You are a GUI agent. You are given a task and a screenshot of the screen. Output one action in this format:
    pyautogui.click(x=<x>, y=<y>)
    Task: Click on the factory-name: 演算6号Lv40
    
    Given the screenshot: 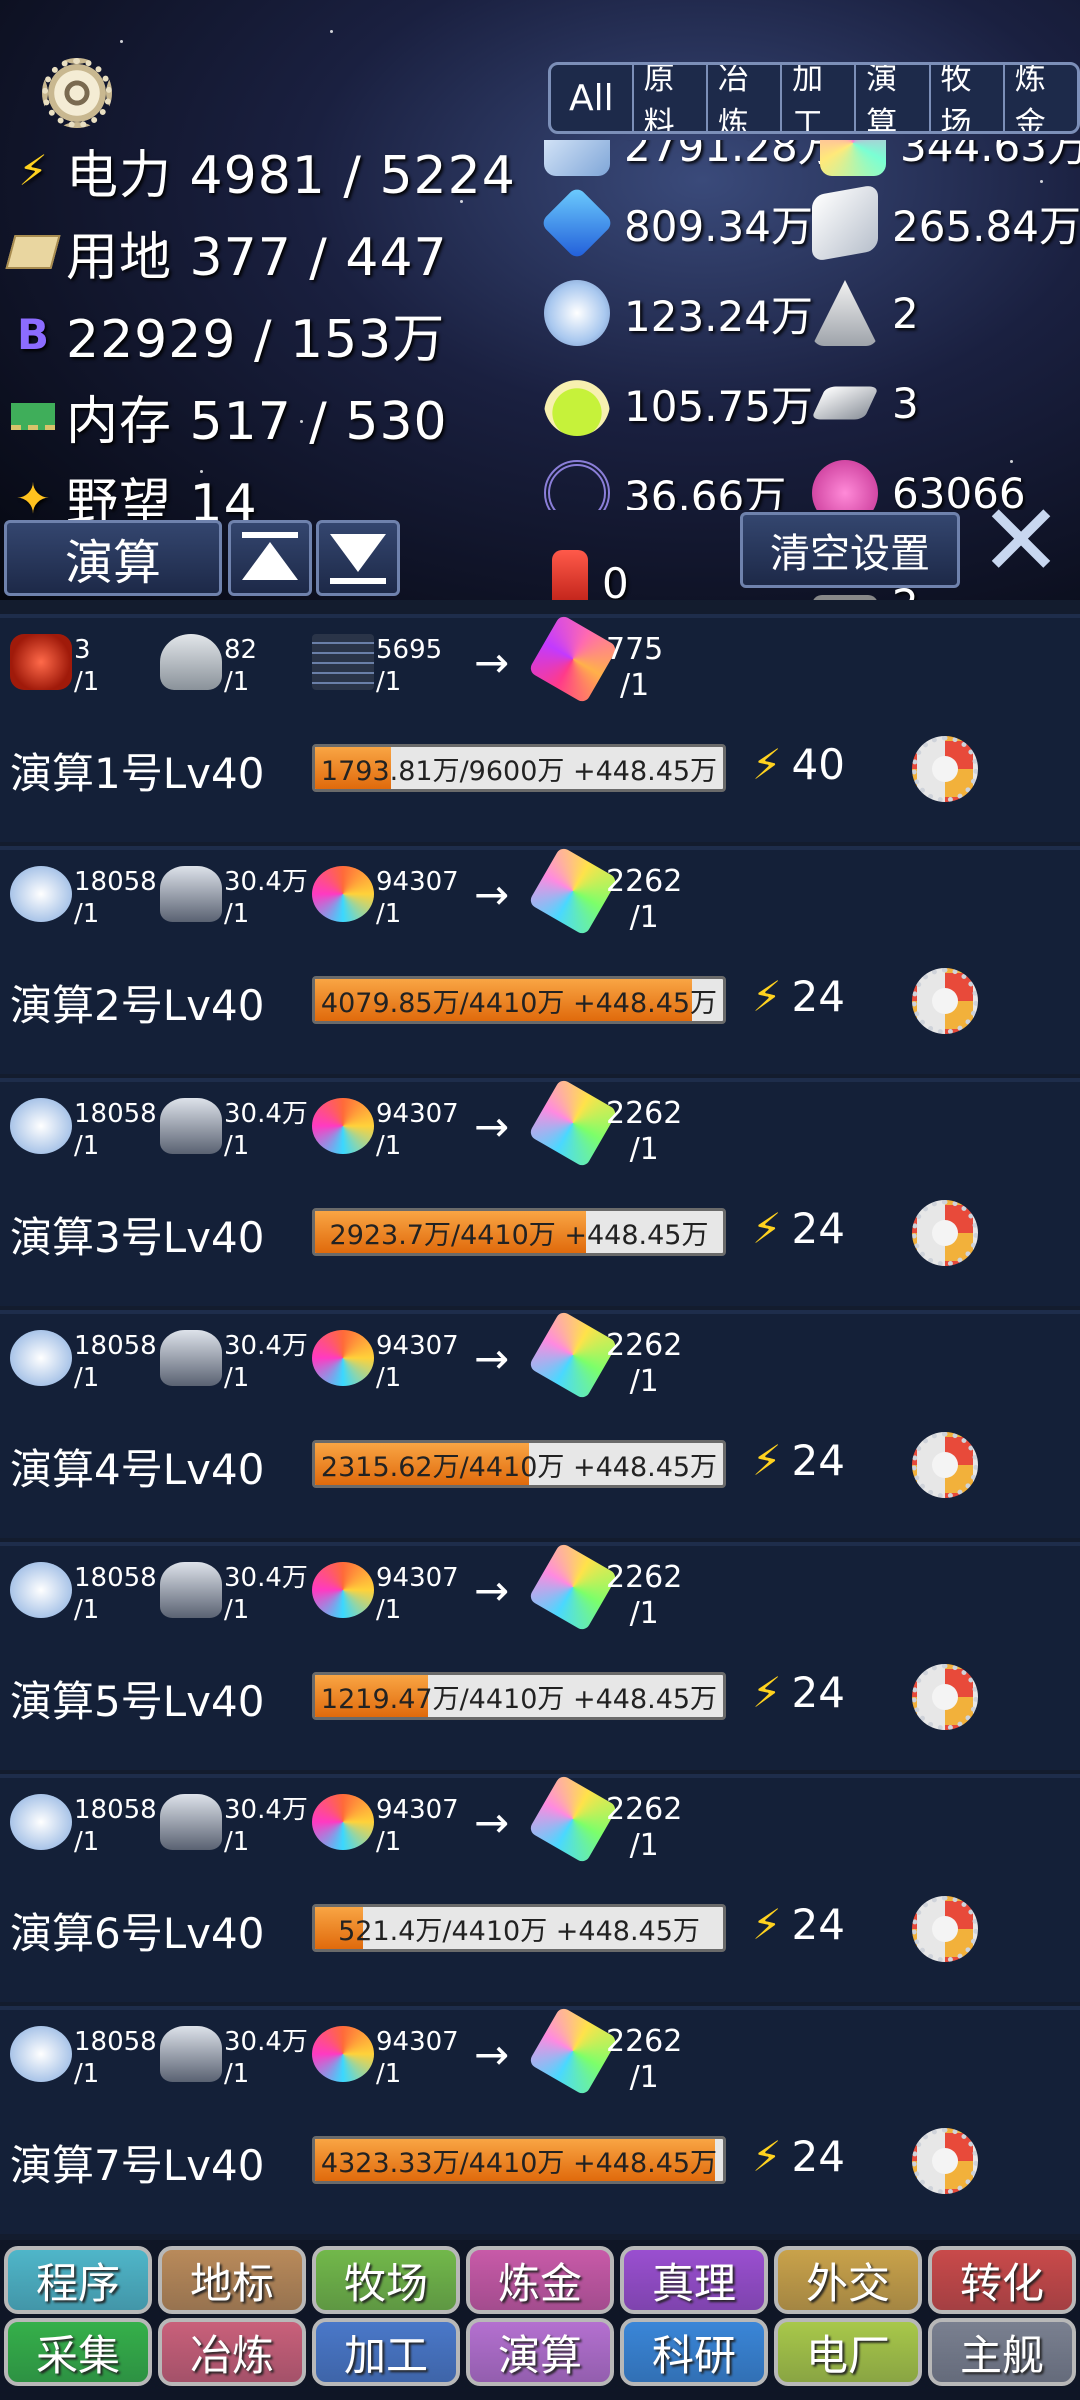 What is the action you would take?
    pyautogui.click(x=137, y=1933)
    